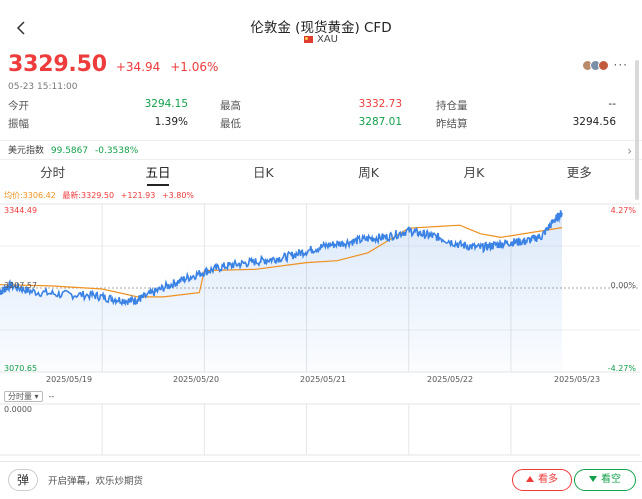 The width and height of the screenshot is (642, 499). I want to click on y-tick-right-bottom: -4.27%, so click(621, 368).